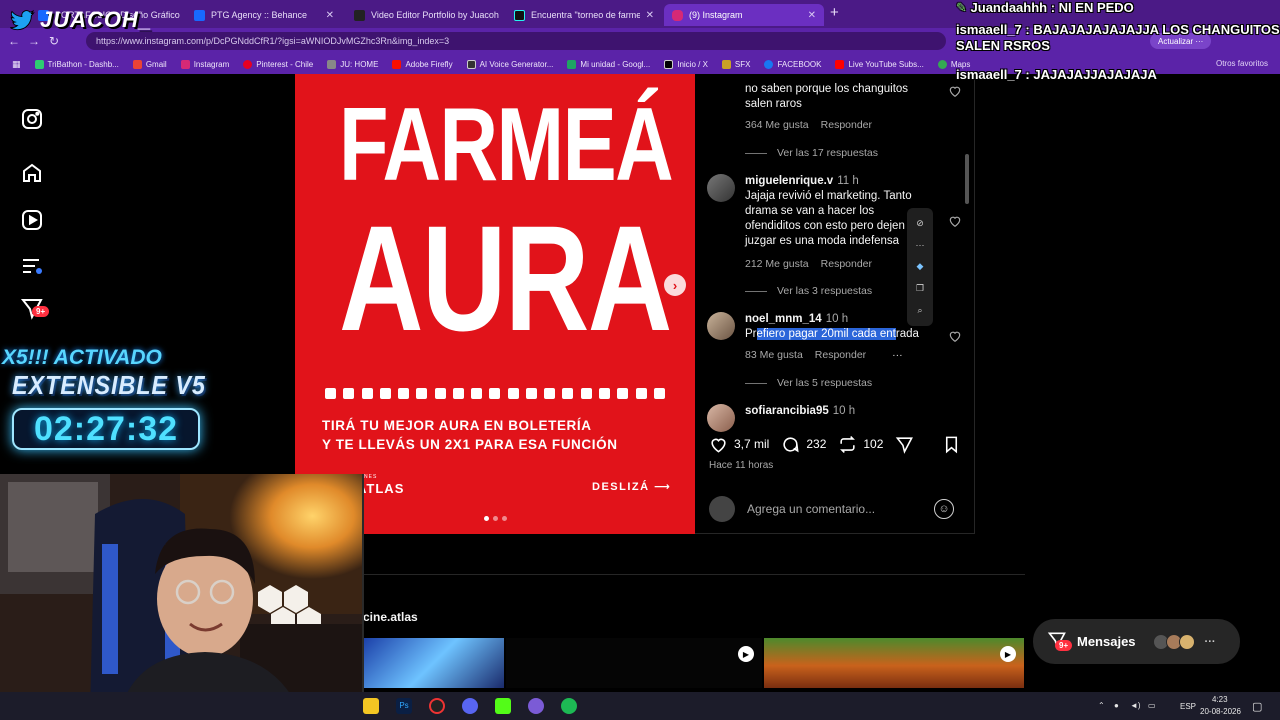 The width and height of the screenshot is (1280, 720). Describe the element at coordinates (14, 41) in the screenshot. I see `back-icon: ←` at that location.